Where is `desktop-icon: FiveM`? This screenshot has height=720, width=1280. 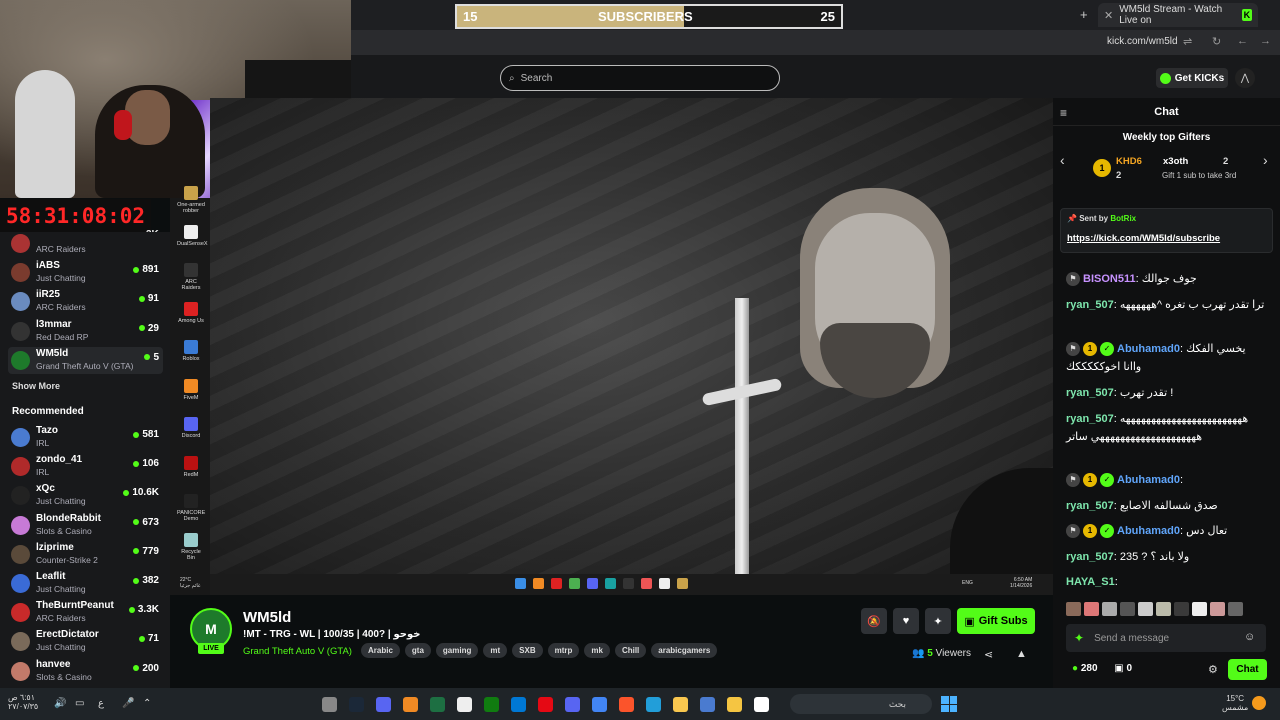
desktop-icon: FiveM is located at coordinates (191, 389).